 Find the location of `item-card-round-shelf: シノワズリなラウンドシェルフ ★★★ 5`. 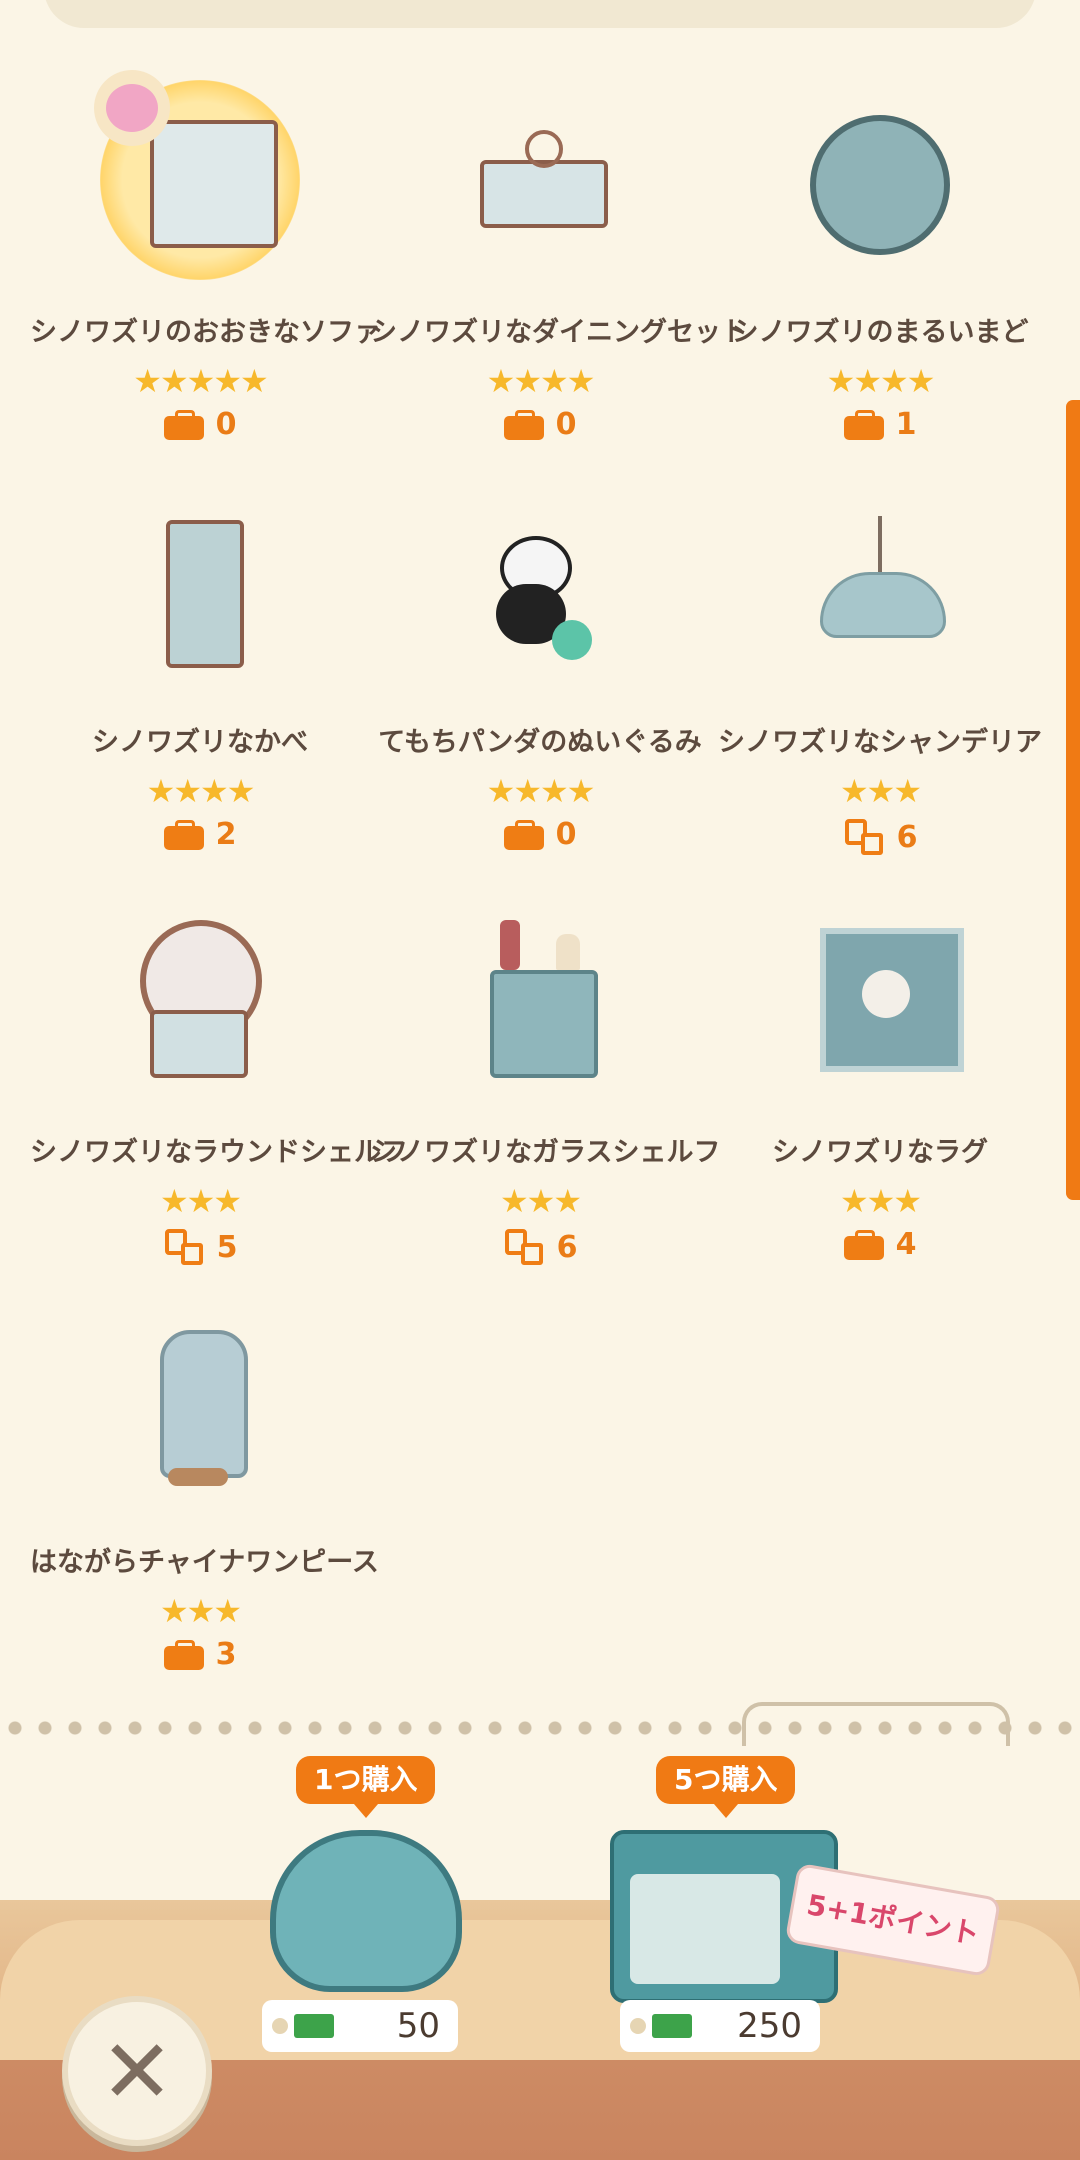

item-card-round-shelf: シノワズリなラウンドシェルフ ★★★ 5 is located at coordinates (219, 1078).